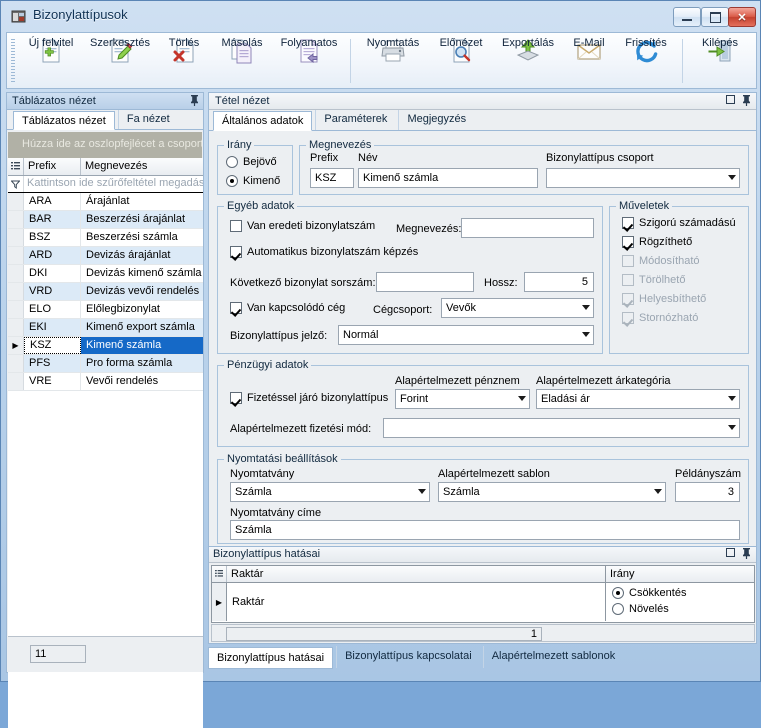  I want to click on cell-megnevezes: Devizás árajánlat, so click(142, 255).